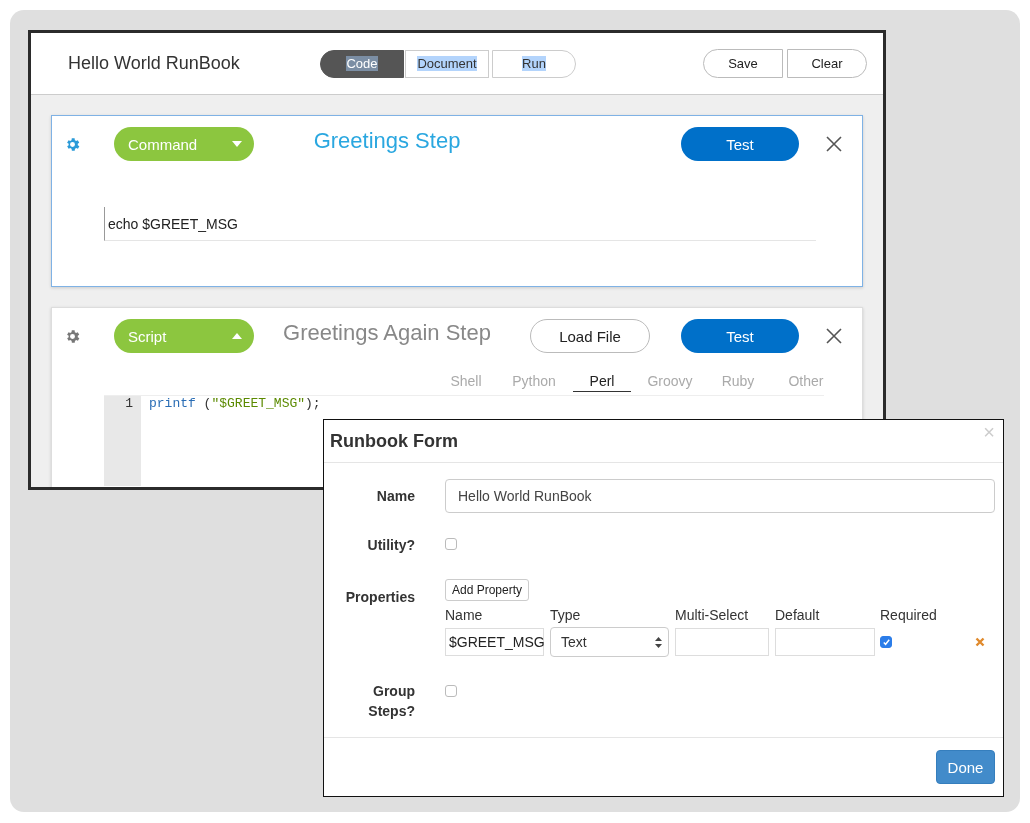 The width and height of the screenshot is (1030, 823). What do you see at coordinates (798, 616) in the screenshot?
I see `column-header: Default` at bounding box center [798, 616].